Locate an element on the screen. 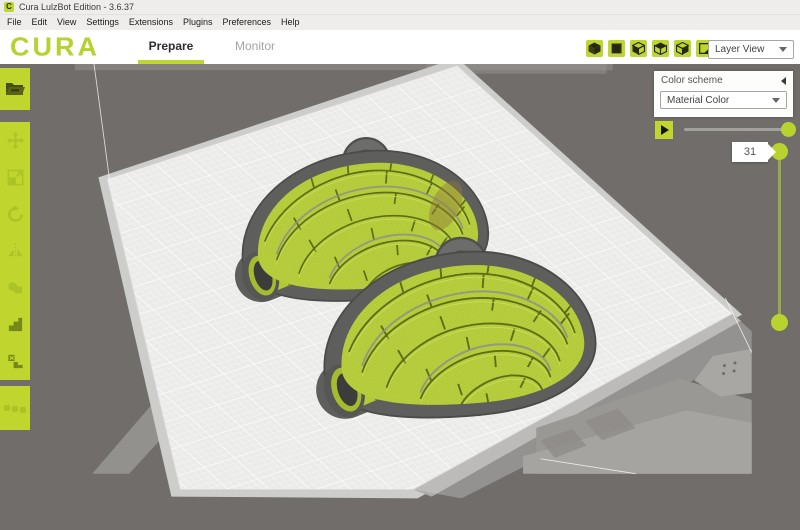  camera-top-view-button is located at coordinates (660, 48).